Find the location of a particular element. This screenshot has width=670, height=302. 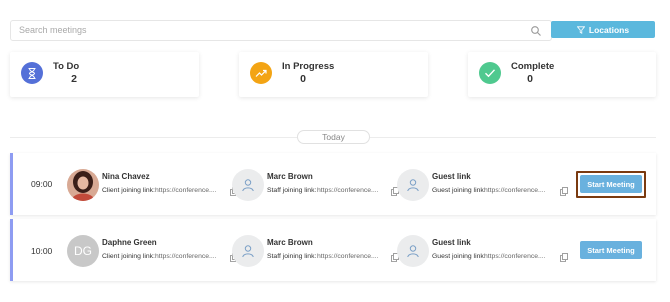

locations-button-label: Locations is located at coordinates (609, 29).